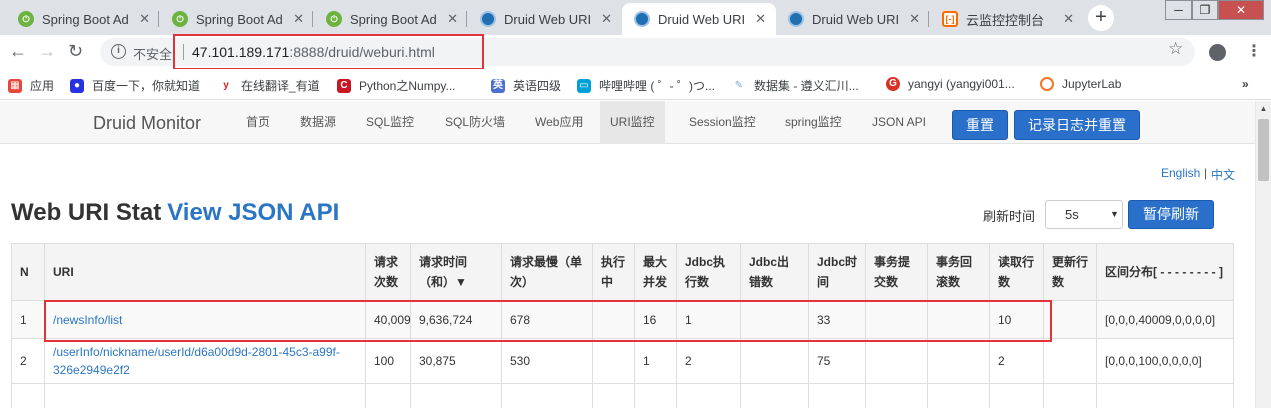 This screenshot has width=1271, height=408. I want to click on tab-title: 云监控控制台, so click(1005, 20).